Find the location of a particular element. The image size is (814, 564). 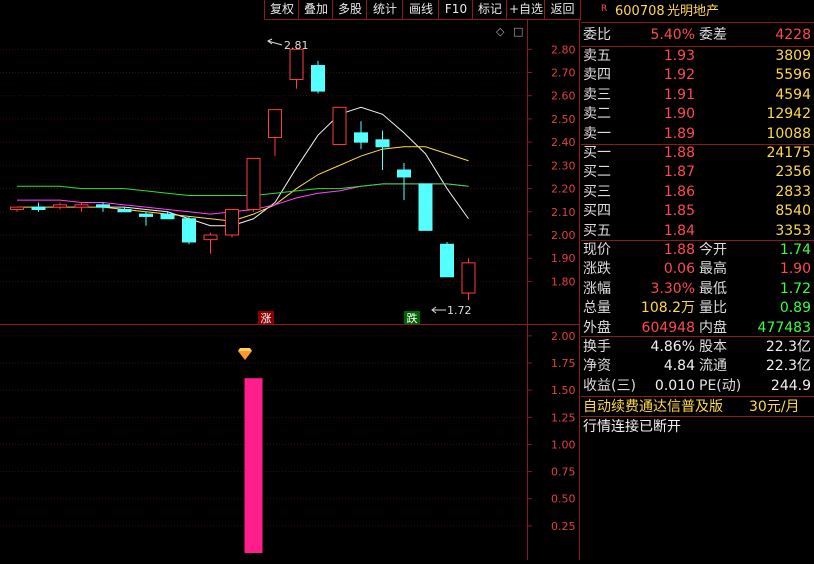

mark-button: 标记 is located at coordinates (489, 10).